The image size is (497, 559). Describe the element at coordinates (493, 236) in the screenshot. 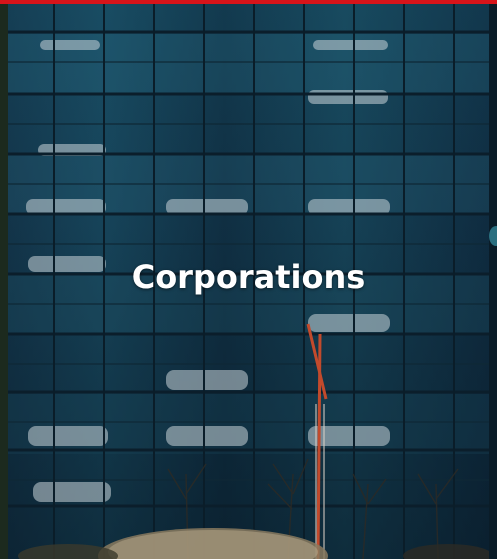

I see `carousel-next-indicator` at that location.